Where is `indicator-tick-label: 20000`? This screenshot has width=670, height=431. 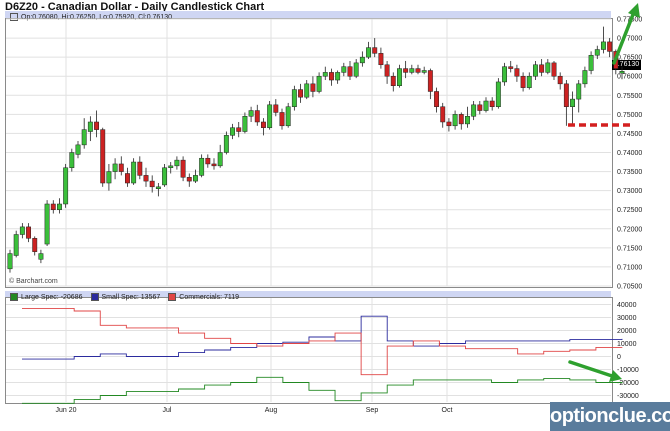
indicator-tick-label: 20000 is located at coordinates (627, 331).